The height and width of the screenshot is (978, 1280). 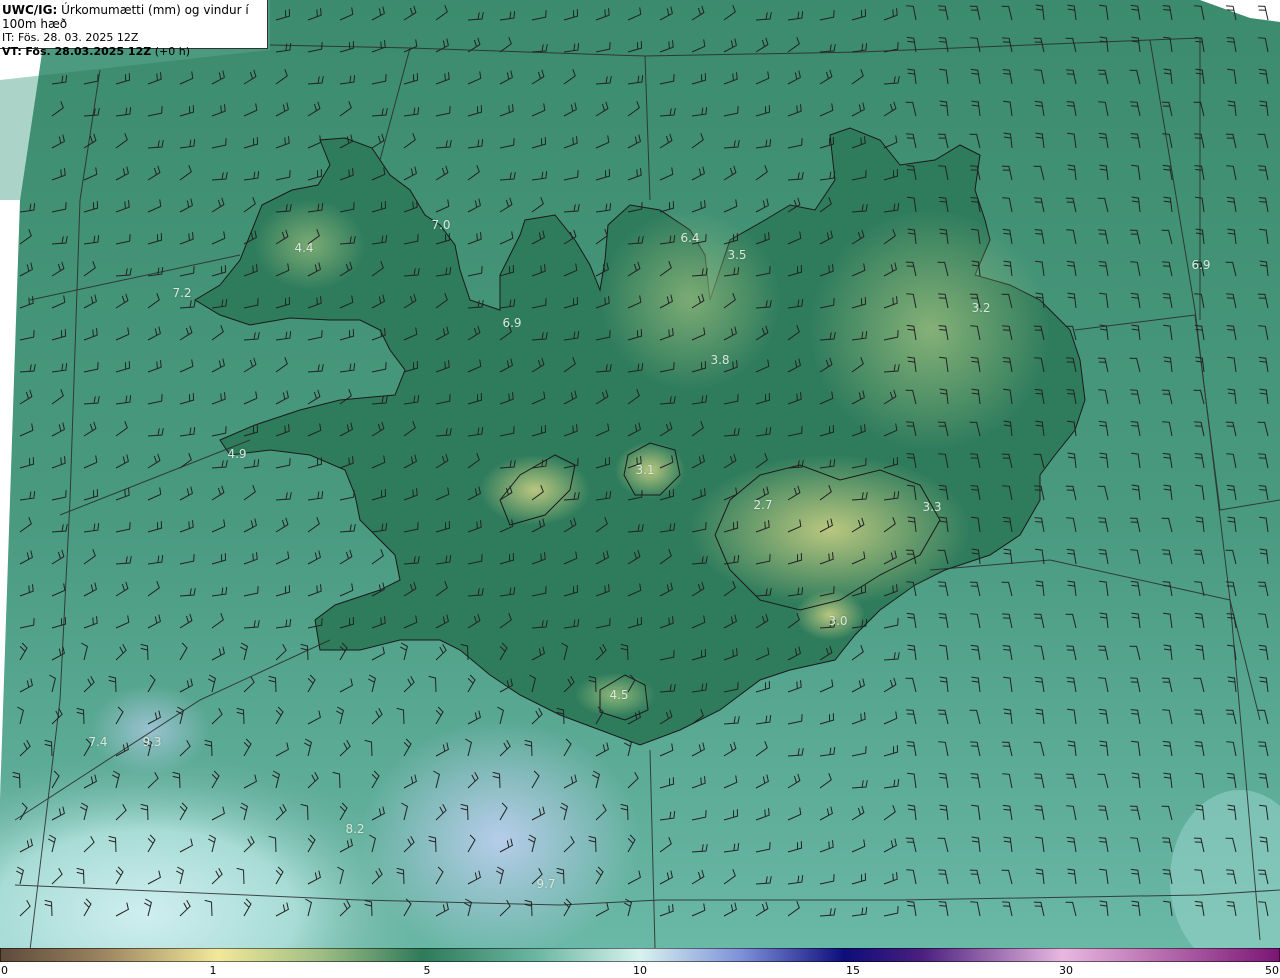 What do you see at coordinates (930, 330) in the screenshot?
I see `highland-region` at bounding box center [930, 330].